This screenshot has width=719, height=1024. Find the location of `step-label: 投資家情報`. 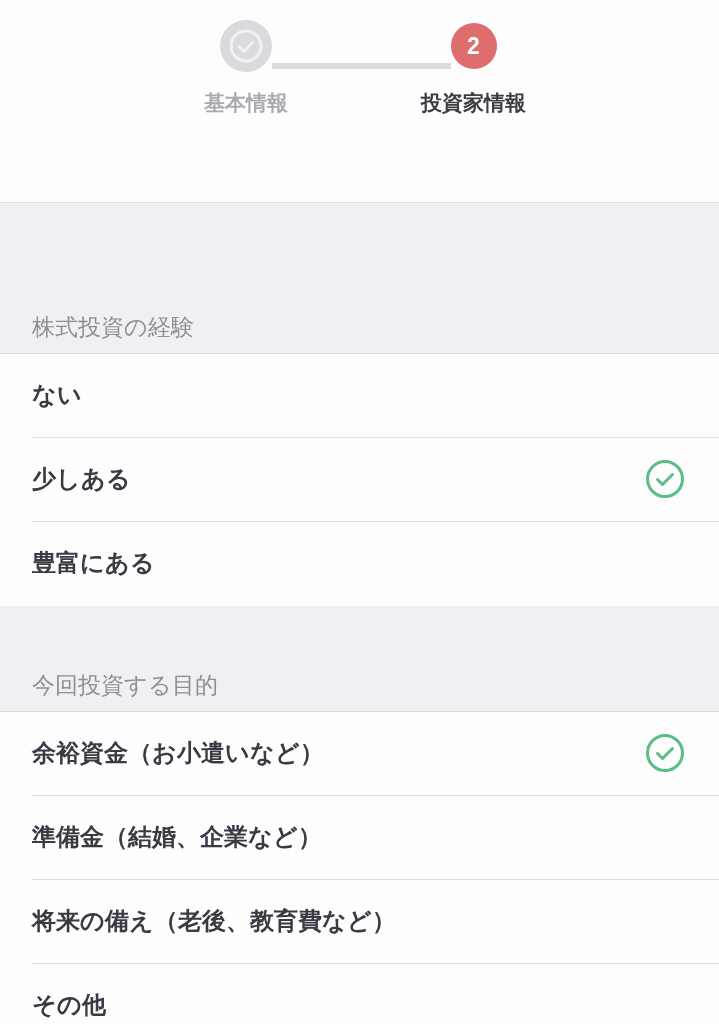

step-label: 投資家情報 is located at coordinates (473, 103).